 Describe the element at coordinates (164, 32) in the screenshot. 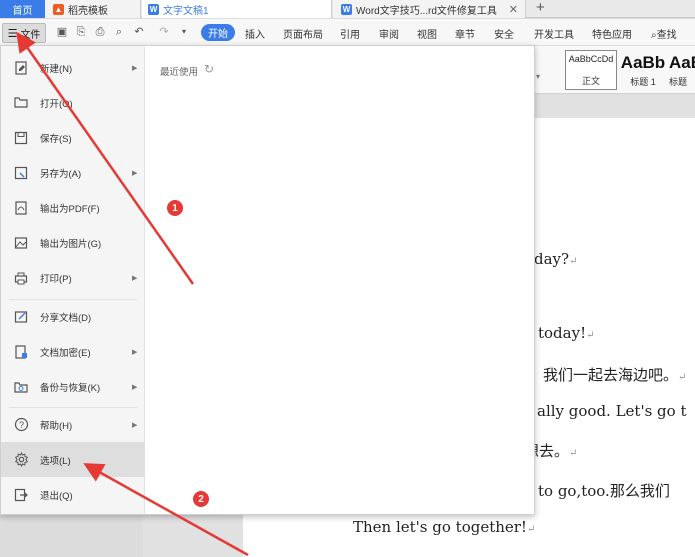

I see `redo-icon: ↷` at that location.